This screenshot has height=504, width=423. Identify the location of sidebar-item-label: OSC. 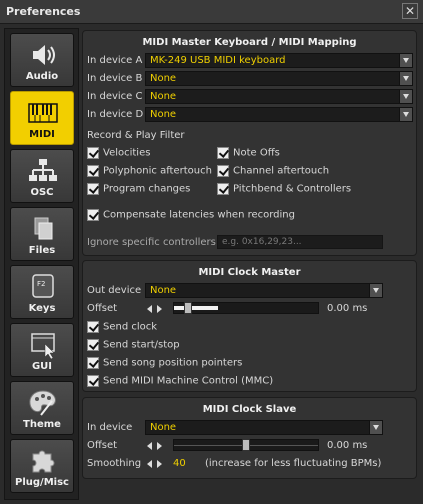
(42, 192).